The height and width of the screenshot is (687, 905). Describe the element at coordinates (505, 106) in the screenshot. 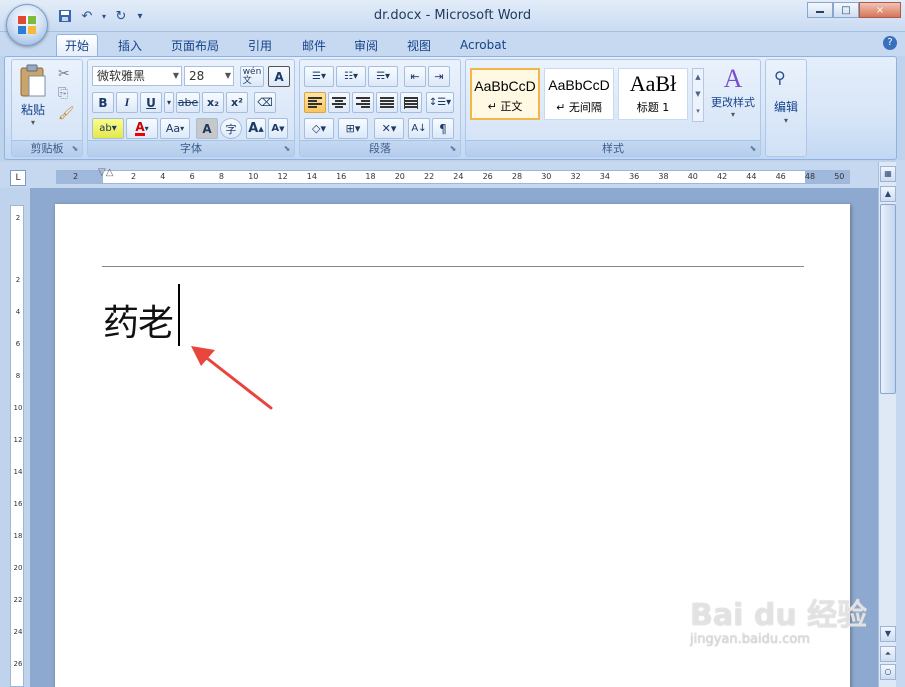

I see `style-name: ↵ 正文` at that location.